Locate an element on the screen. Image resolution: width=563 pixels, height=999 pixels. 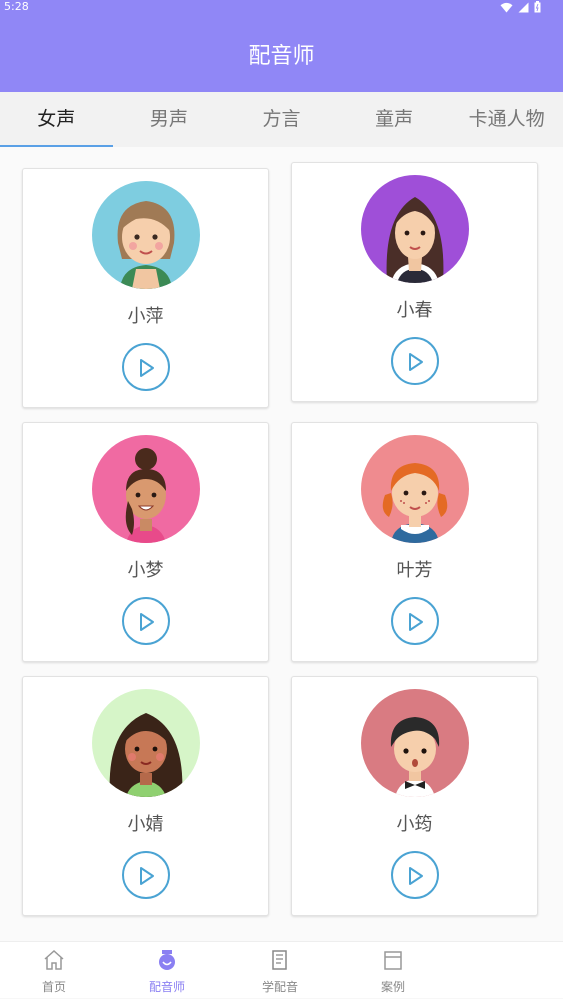
book-icon is located at coordinates (279, 960).